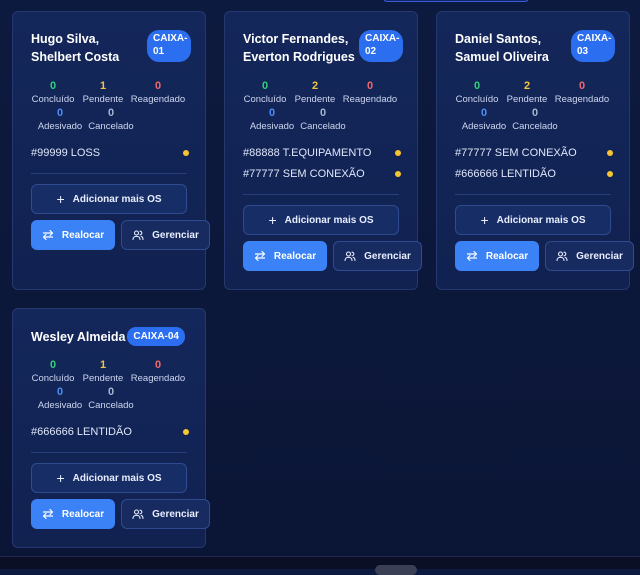  I want to click on os-list: #666666 LENTIDÃO, so click(110, 431).